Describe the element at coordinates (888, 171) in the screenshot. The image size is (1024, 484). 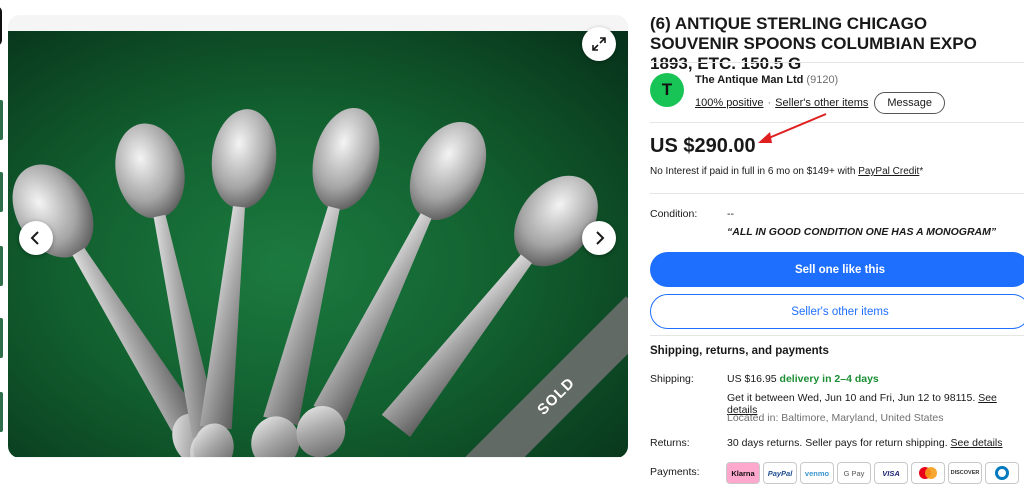
I see `paypal-credit-link: PayPal Credit` at that location.